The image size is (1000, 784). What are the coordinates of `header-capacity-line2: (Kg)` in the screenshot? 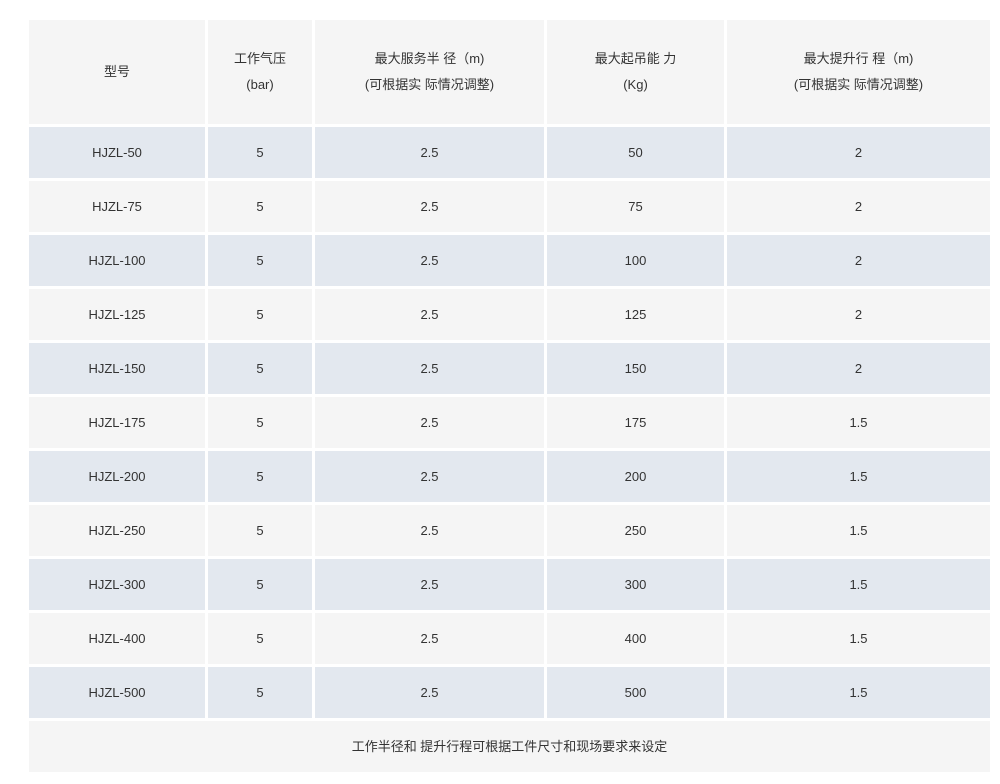 It's located at (635, 84).